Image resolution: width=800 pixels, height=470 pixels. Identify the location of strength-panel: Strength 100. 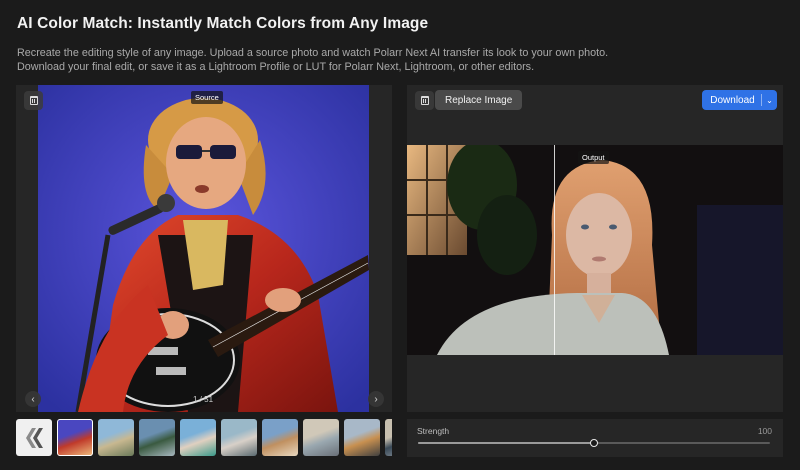
(595, 438).